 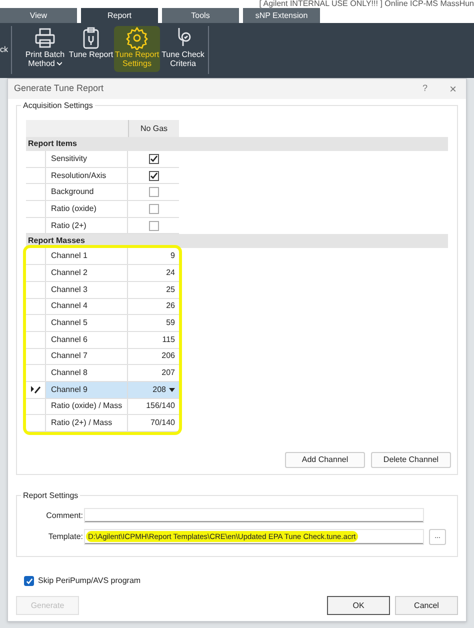 I want to click on checkbox-label: Skip PeriPump/AVS program, so click(x=89, y=581).